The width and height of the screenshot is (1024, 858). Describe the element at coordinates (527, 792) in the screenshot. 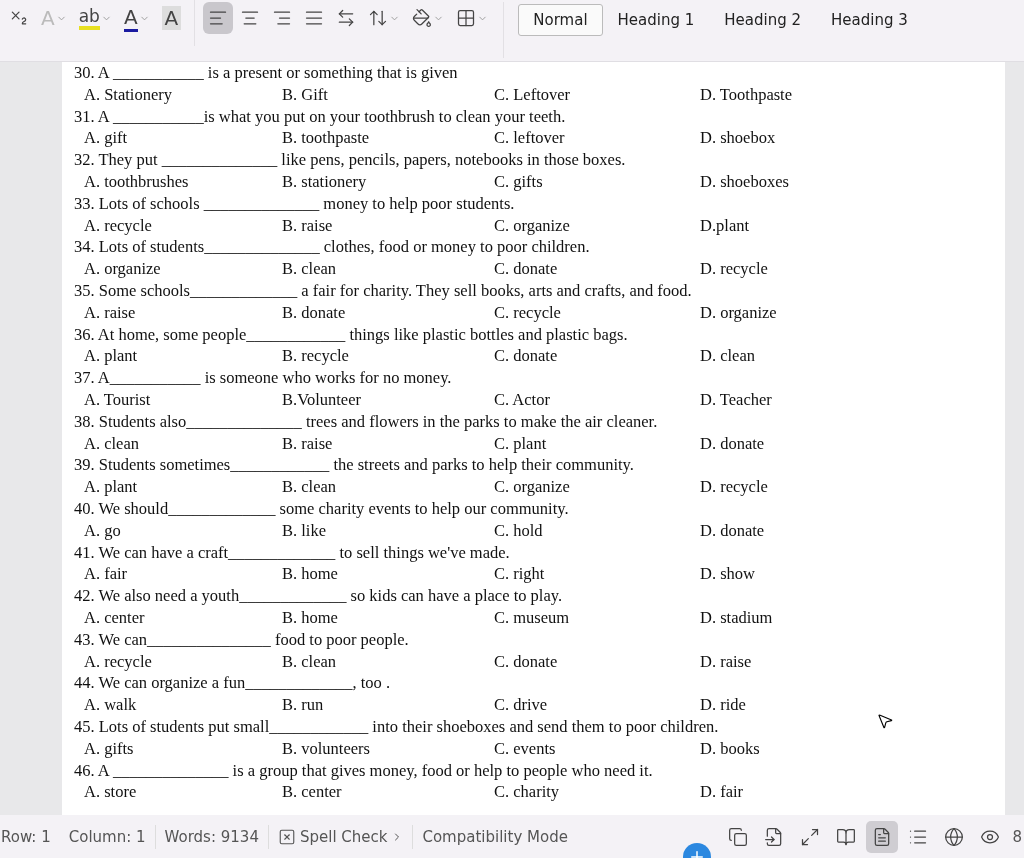

I see `answer-option: C. charity` at that location.